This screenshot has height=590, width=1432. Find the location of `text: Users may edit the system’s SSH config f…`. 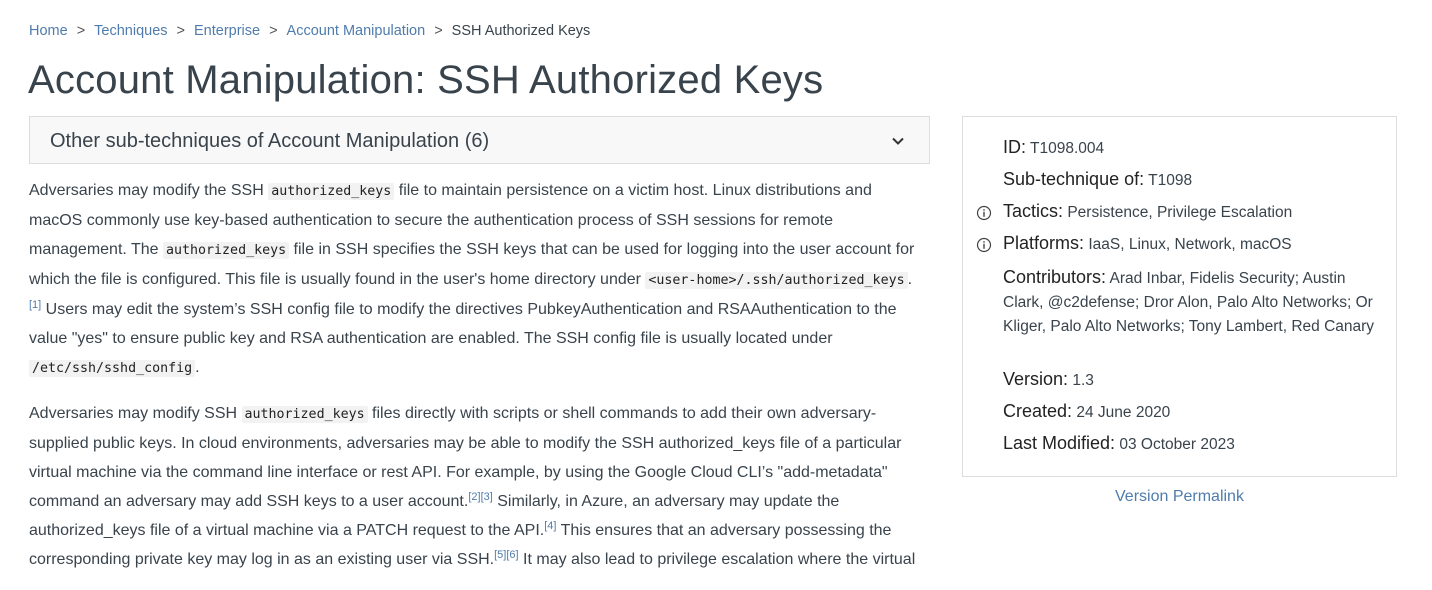

text: Users may edit the system’s SSH config f… is located at coordinates (463, 324).